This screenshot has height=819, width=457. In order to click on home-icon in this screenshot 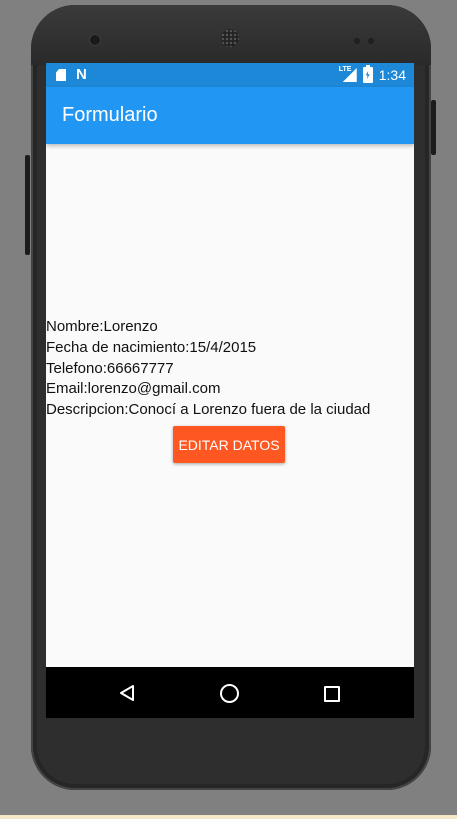, I will do `click(229, 693)`.